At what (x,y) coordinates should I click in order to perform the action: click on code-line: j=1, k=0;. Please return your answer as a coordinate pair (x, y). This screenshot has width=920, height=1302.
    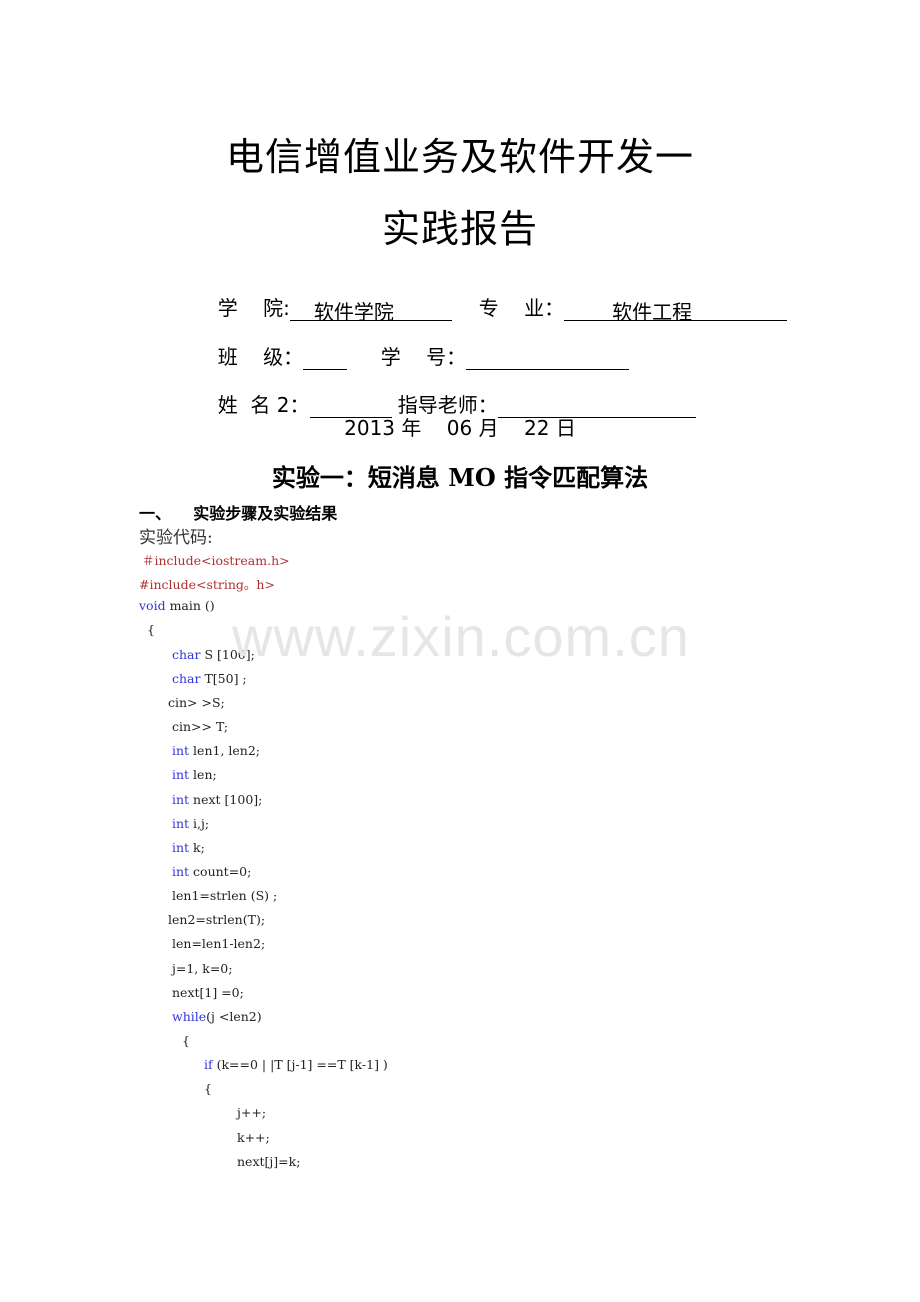
    Looking at the image, I should click on (202, 968).